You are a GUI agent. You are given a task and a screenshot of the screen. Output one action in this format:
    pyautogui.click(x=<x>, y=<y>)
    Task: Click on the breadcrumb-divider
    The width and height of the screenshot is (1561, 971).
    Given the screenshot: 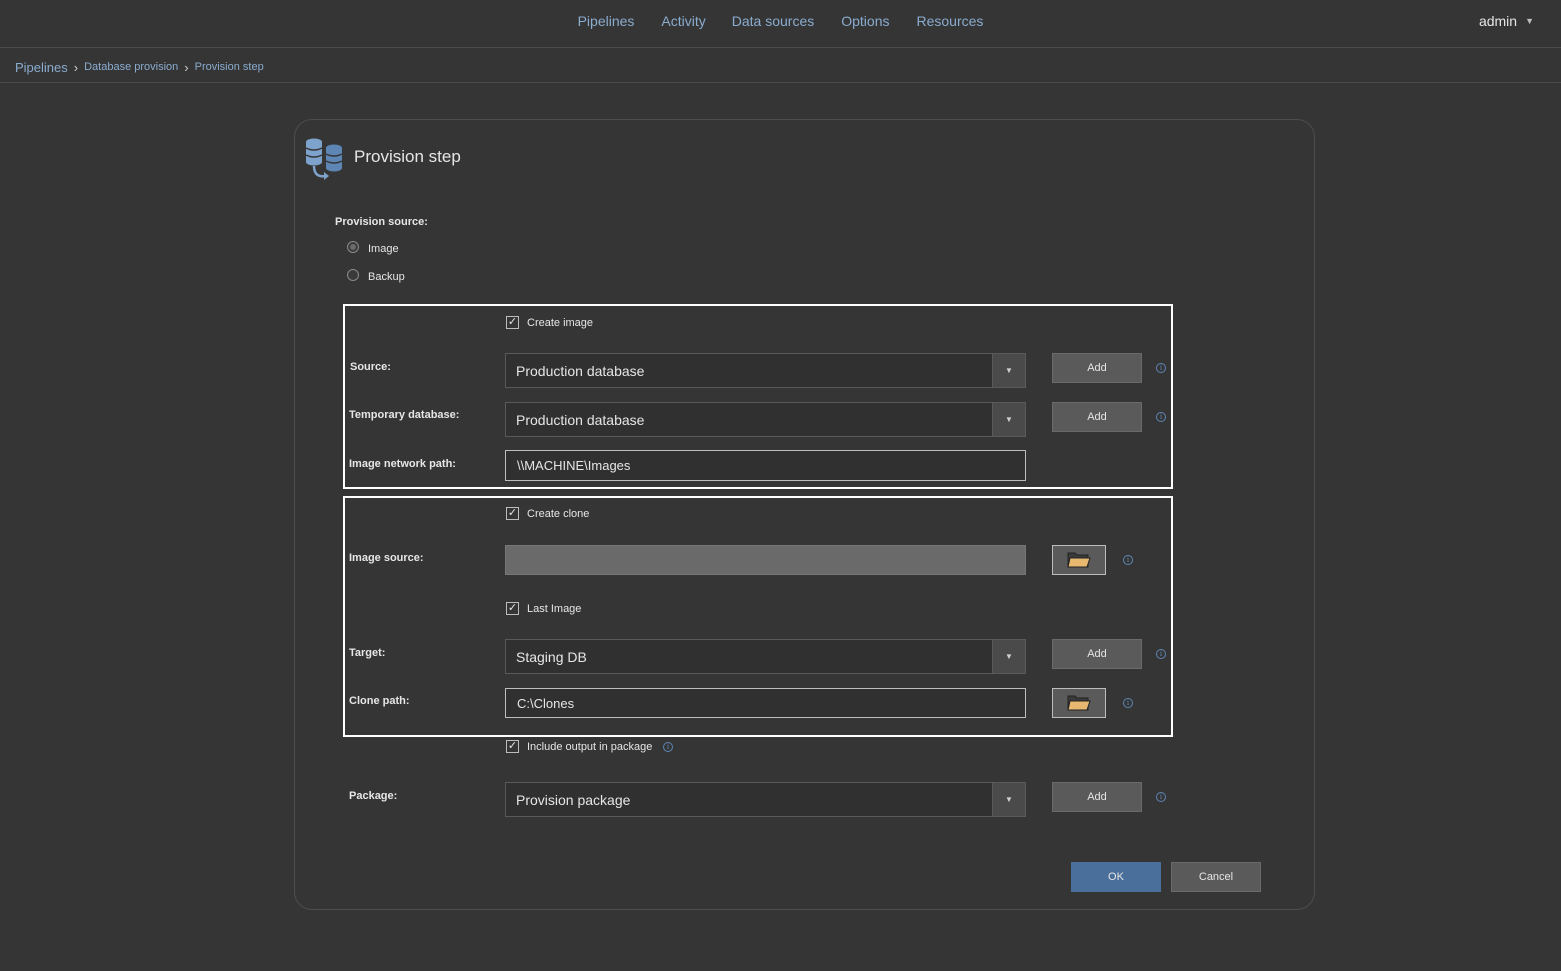 What is the action you would take?
    pyautogui.click(x=780, y=82)
    